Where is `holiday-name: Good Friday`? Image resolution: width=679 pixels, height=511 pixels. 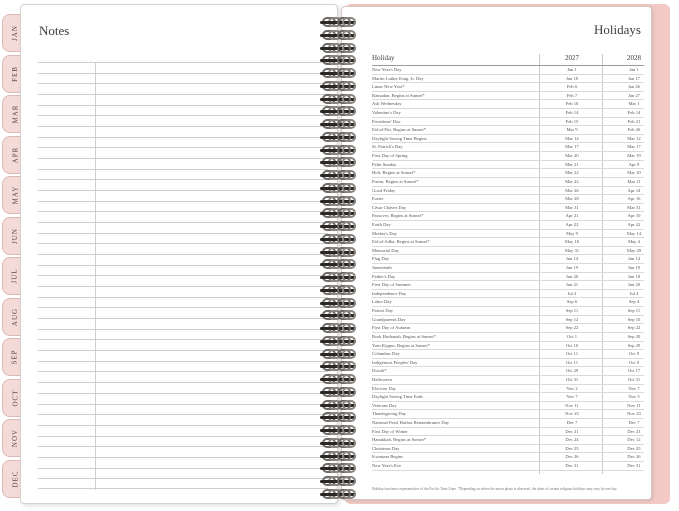
holiday-name: Good Friday is located at coordinates (384, 190).